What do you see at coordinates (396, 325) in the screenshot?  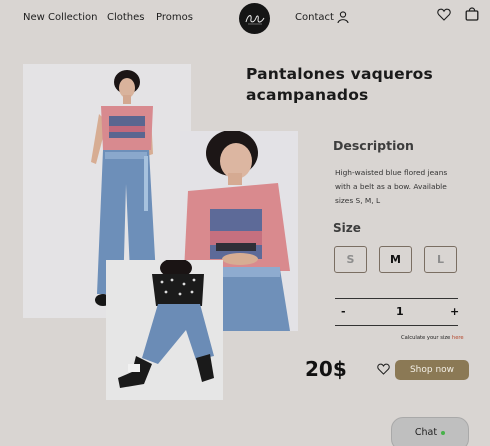 I see `quantity-divider-bottom` at bounding box center [396, 325].